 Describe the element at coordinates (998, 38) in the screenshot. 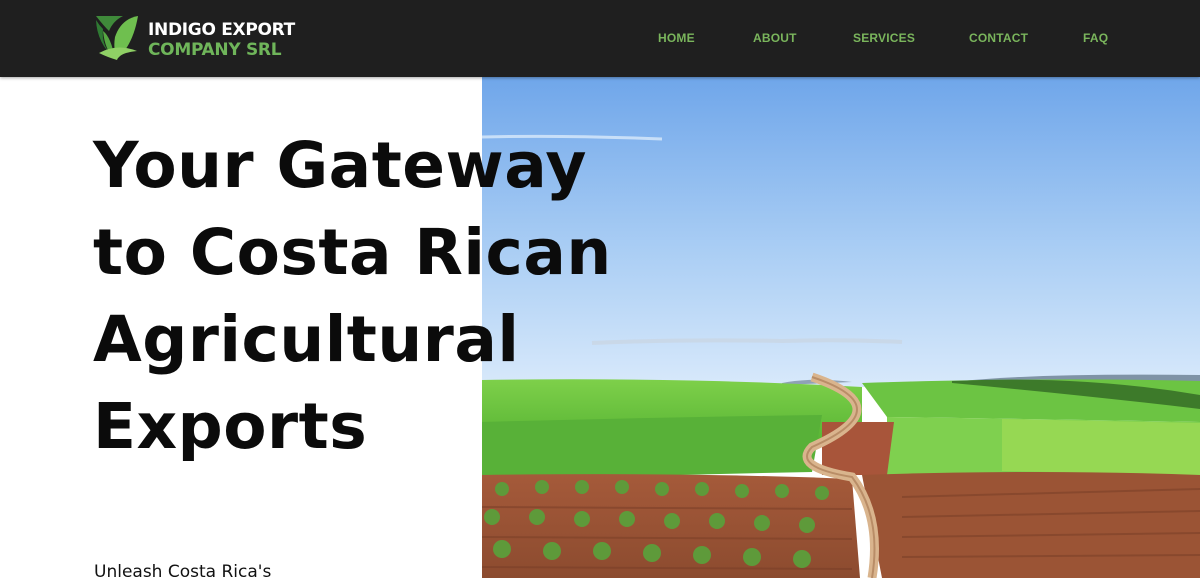

I see `nav-contact: CONTACT` at that location.